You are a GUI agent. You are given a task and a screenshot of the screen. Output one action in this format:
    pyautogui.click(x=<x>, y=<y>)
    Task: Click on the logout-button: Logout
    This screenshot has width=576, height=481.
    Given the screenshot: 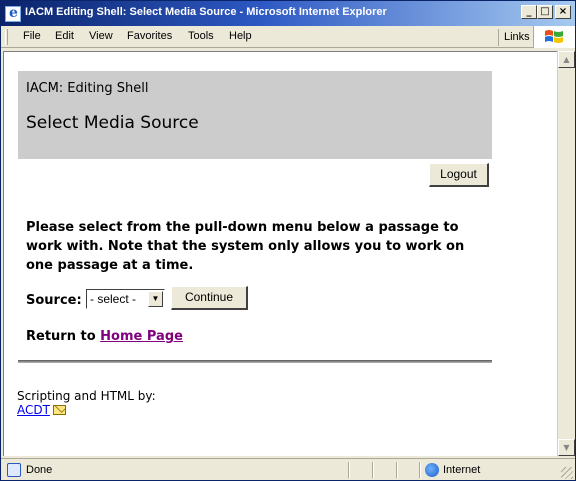 What is the action you would take?
    pyautogui.click(x=459, y=175)
    